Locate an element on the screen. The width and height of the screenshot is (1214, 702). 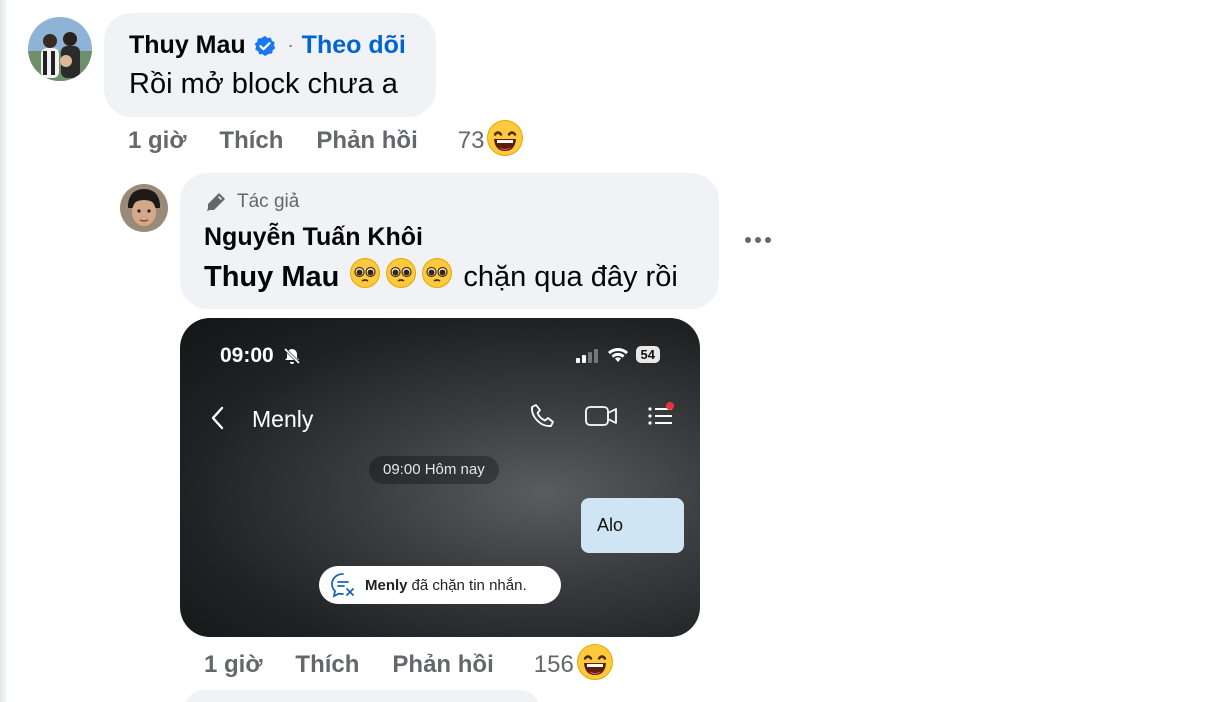
more-options-button is located at coordinates (758, 240).